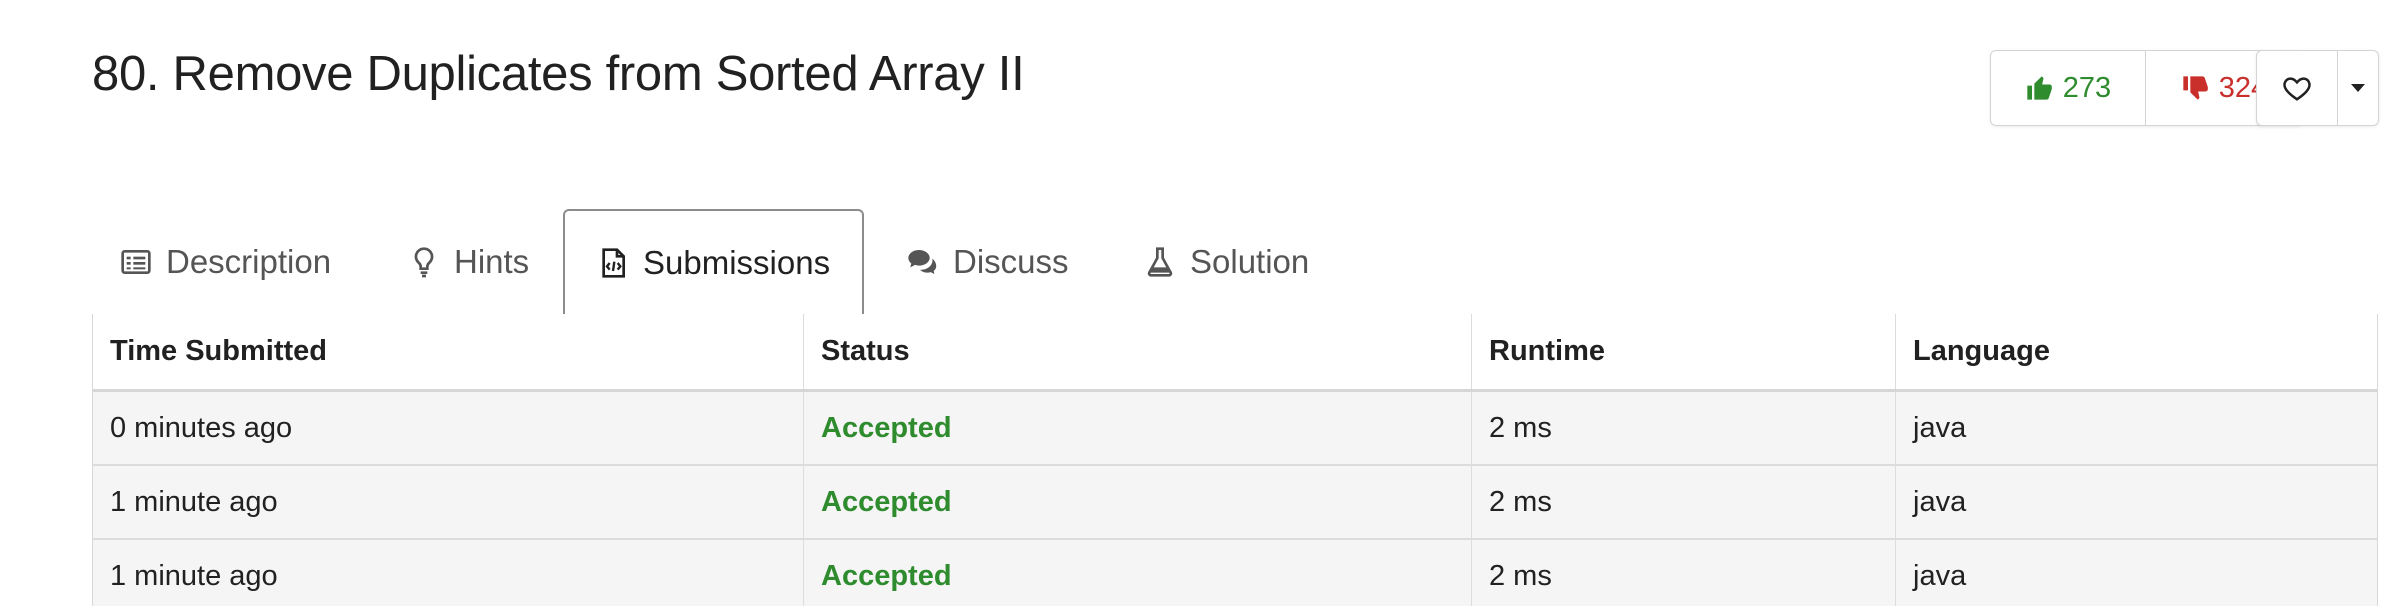  I want to click on favorite-button, so click(2297, 88).